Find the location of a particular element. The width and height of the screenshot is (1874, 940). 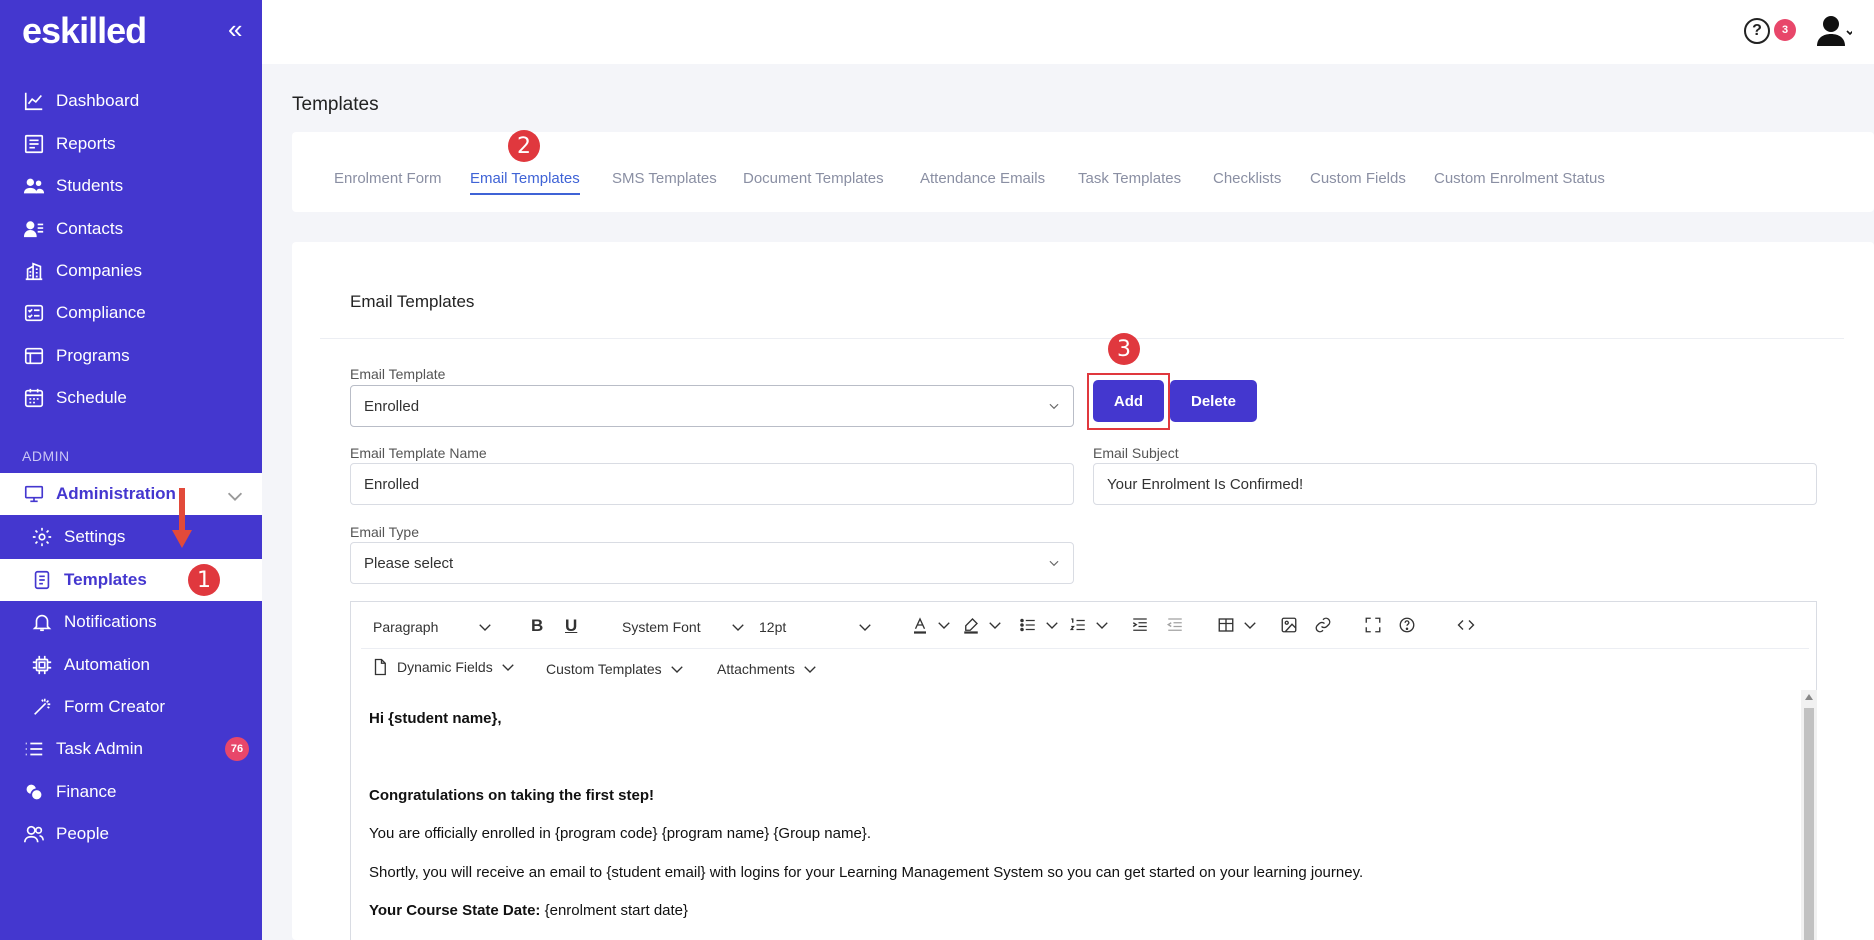

text-color-icon is located at coordinates (932, 625).